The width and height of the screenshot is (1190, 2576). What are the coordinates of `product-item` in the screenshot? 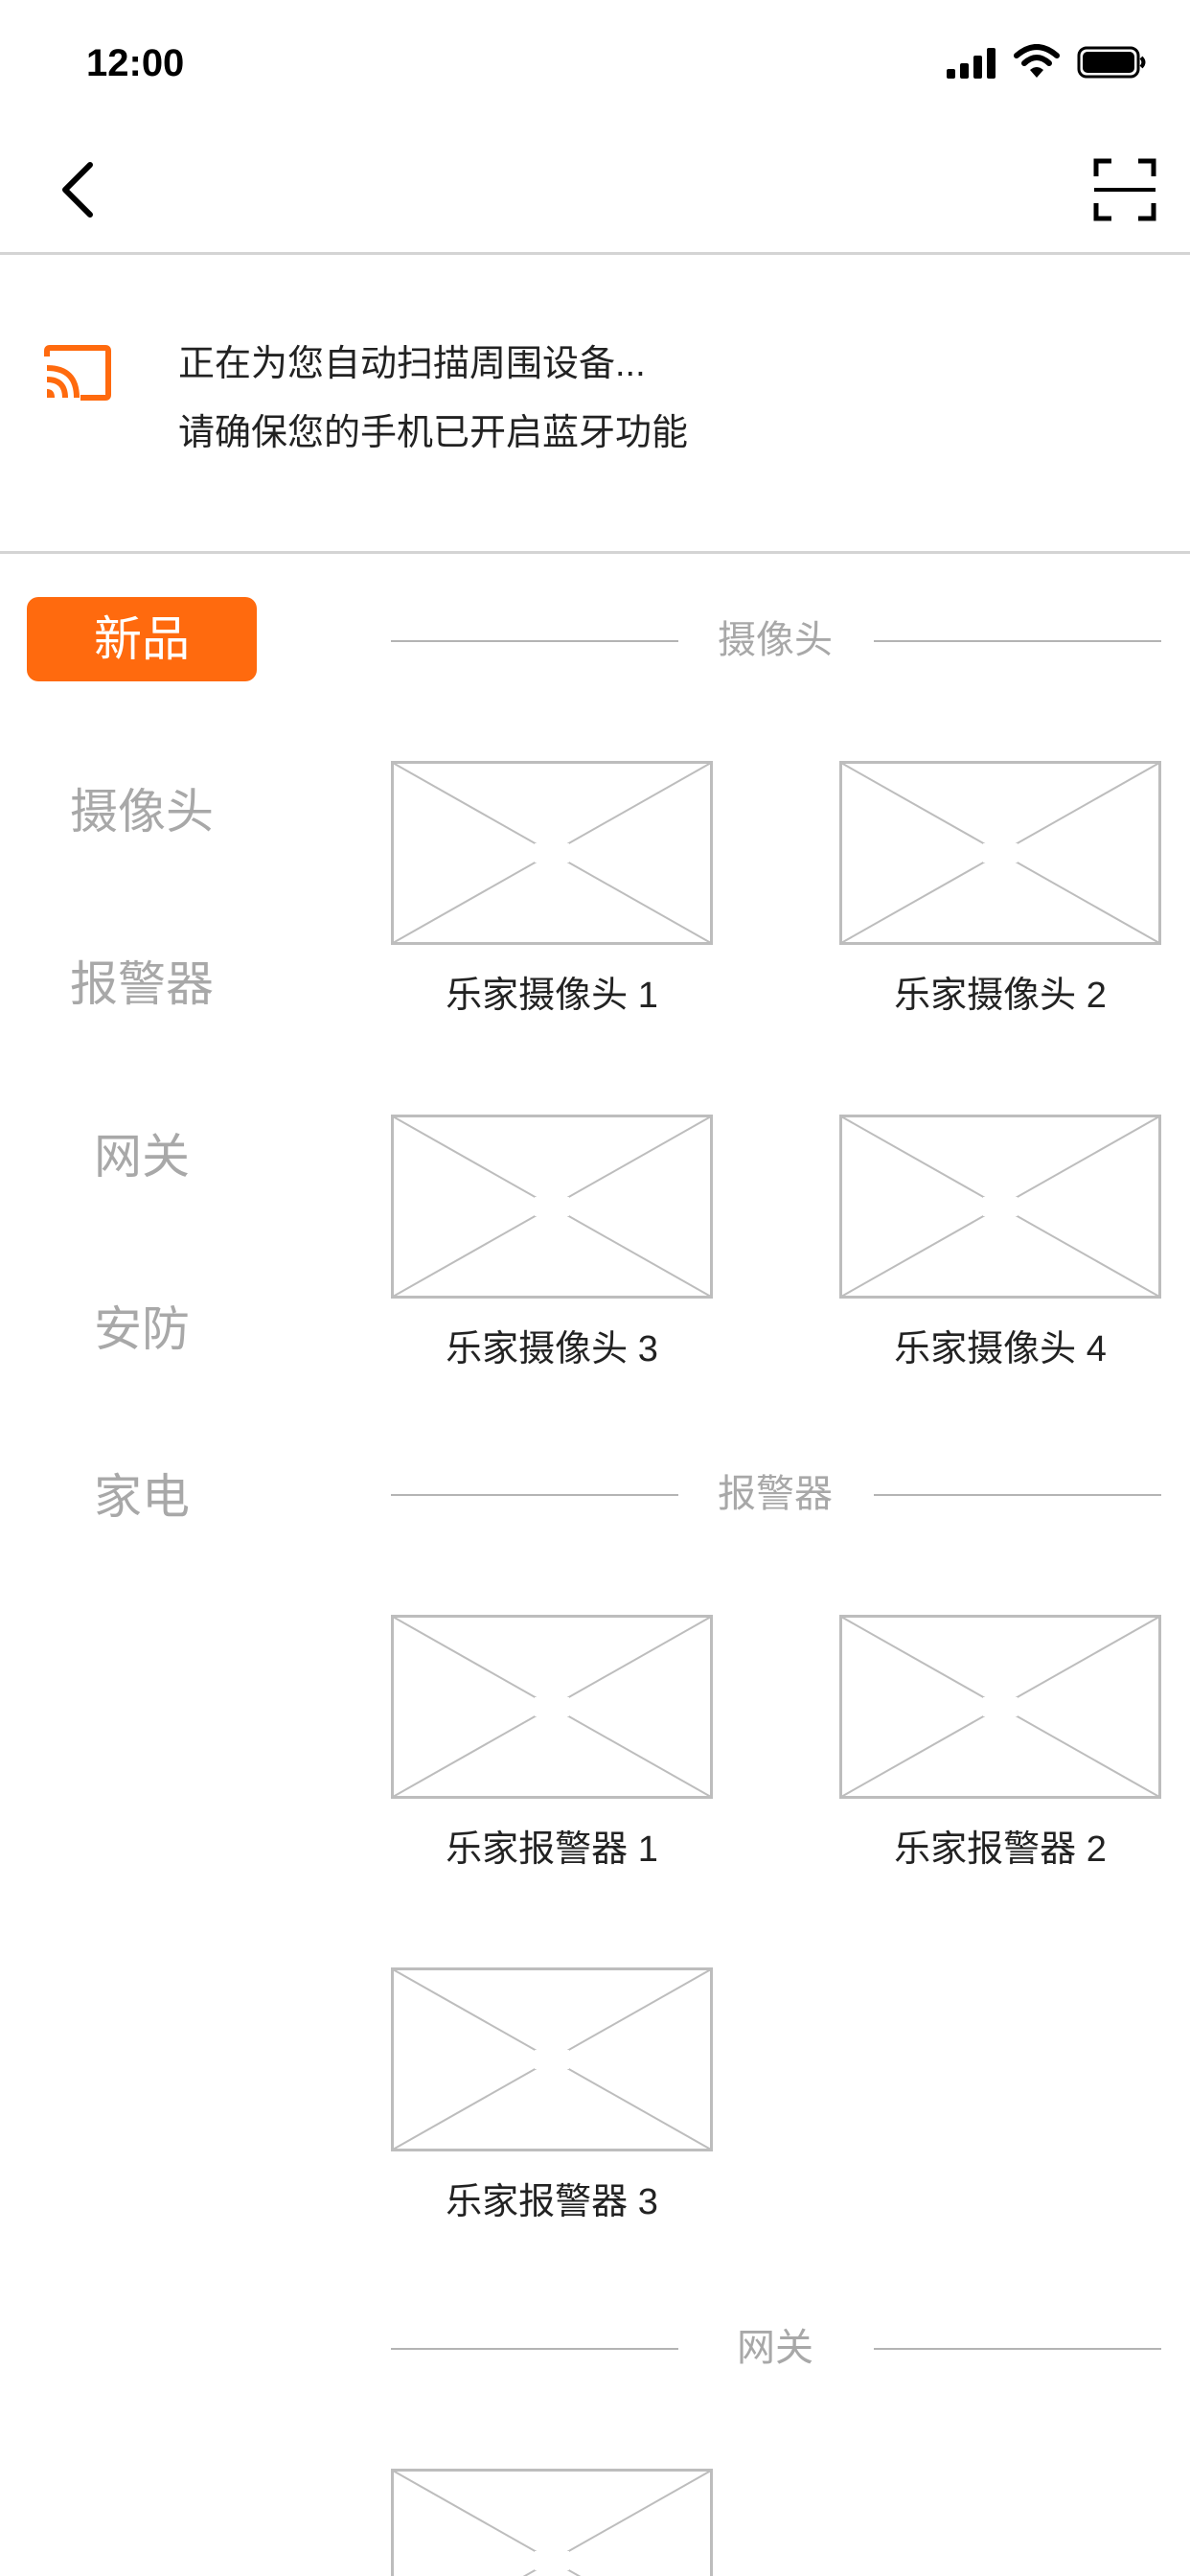 It's located at (552, 2522).